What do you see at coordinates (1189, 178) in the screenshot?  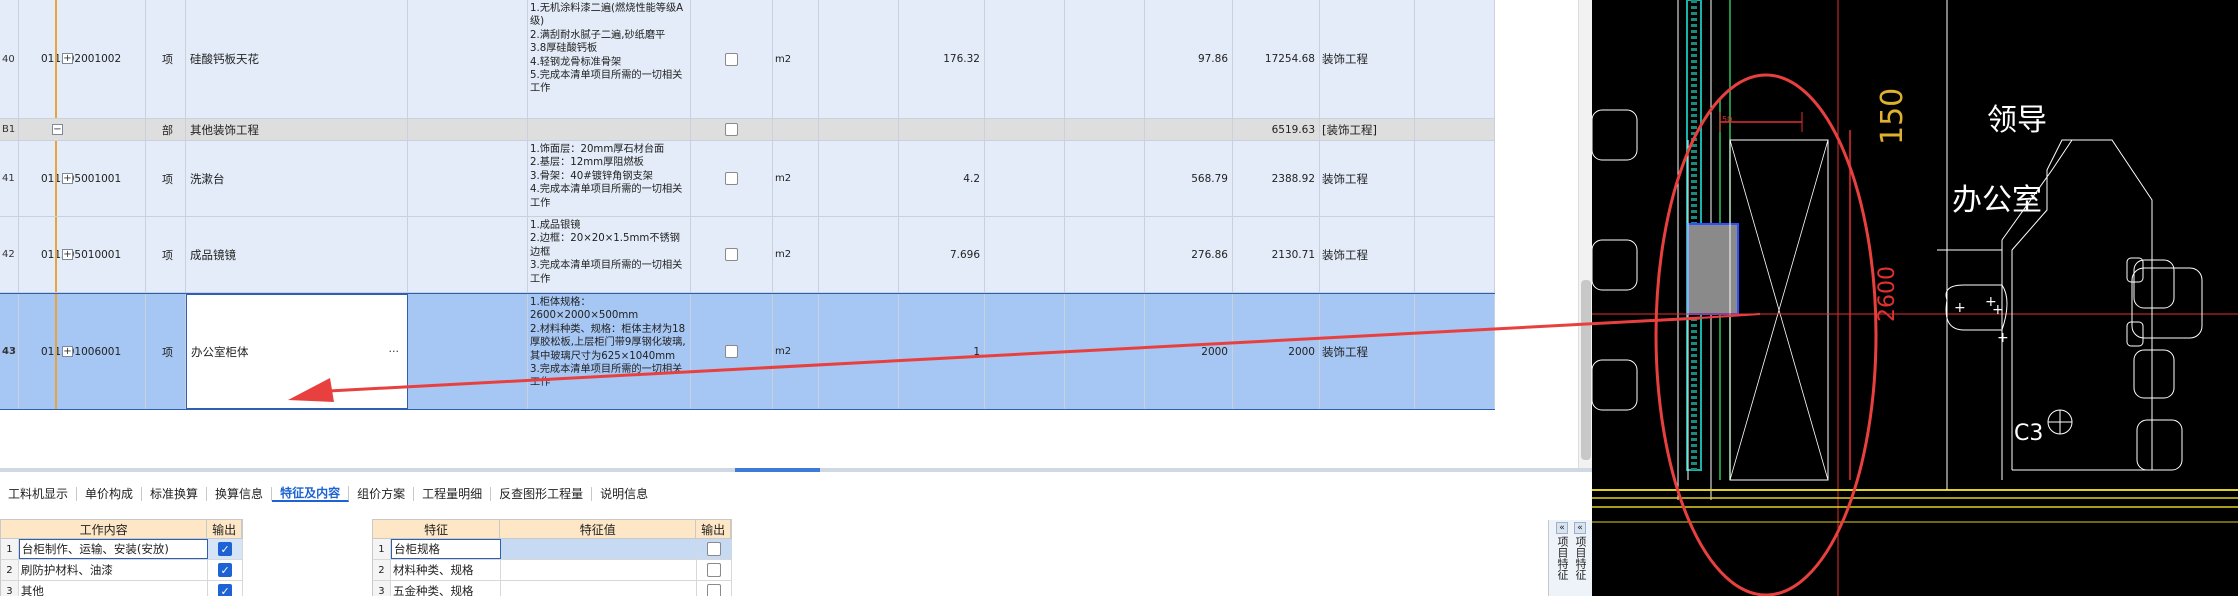 I see `item-unit-price: 568.79` at bounding box center [1189, 178].